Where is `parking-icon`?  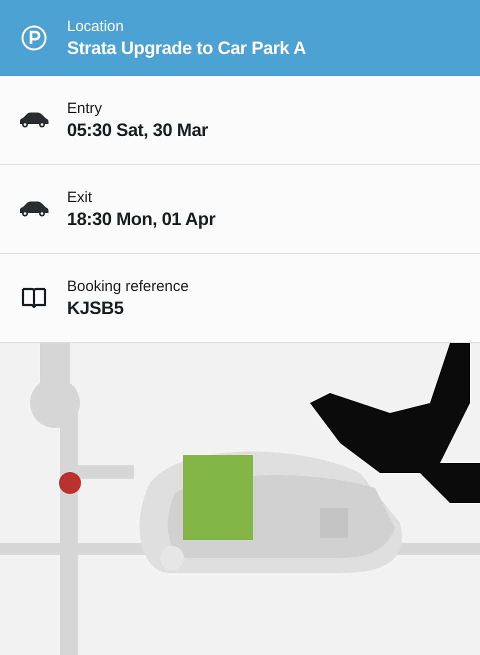
parking-icon is located at coordinates (33, 38).